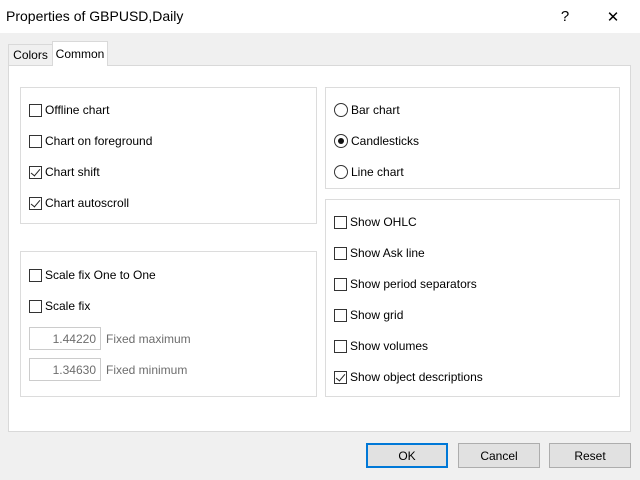  Describe the element at coordinates (377, 172) in the screenshot. I see `radio-label: Line chart` at that location.